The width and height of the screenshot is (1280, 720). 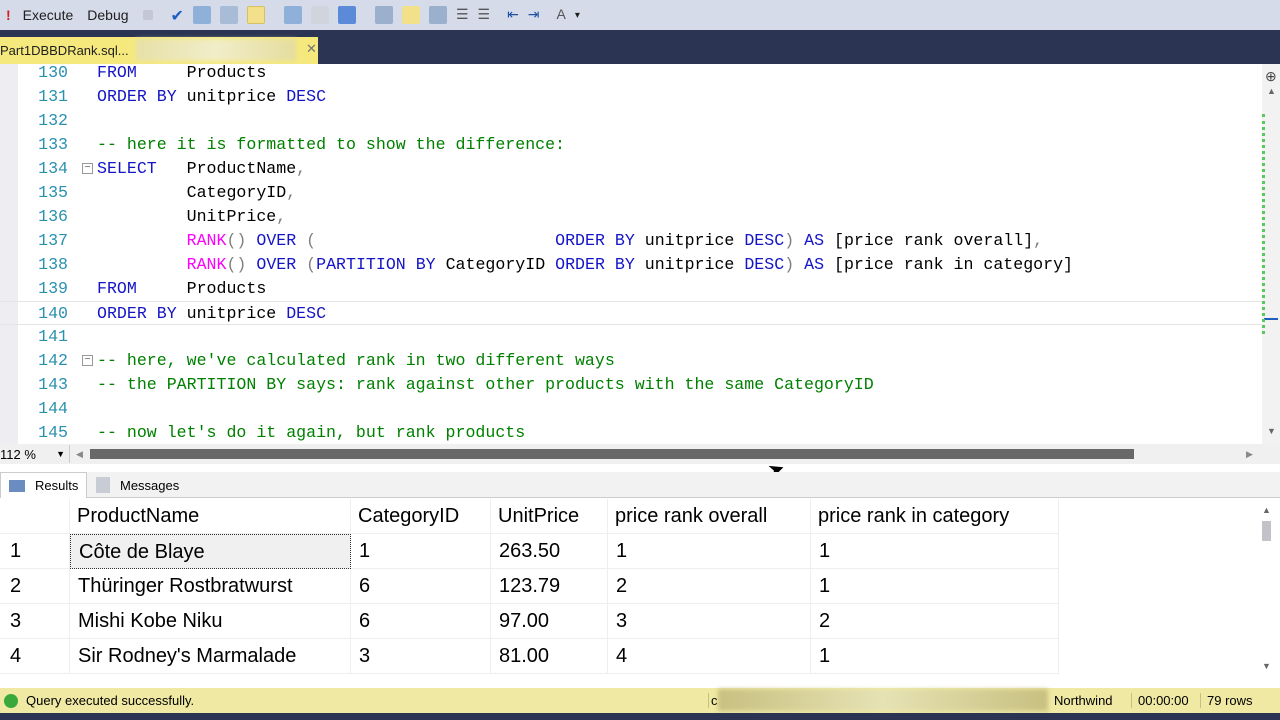 I want to click on code-line: 144, so click(x=631, y=409).